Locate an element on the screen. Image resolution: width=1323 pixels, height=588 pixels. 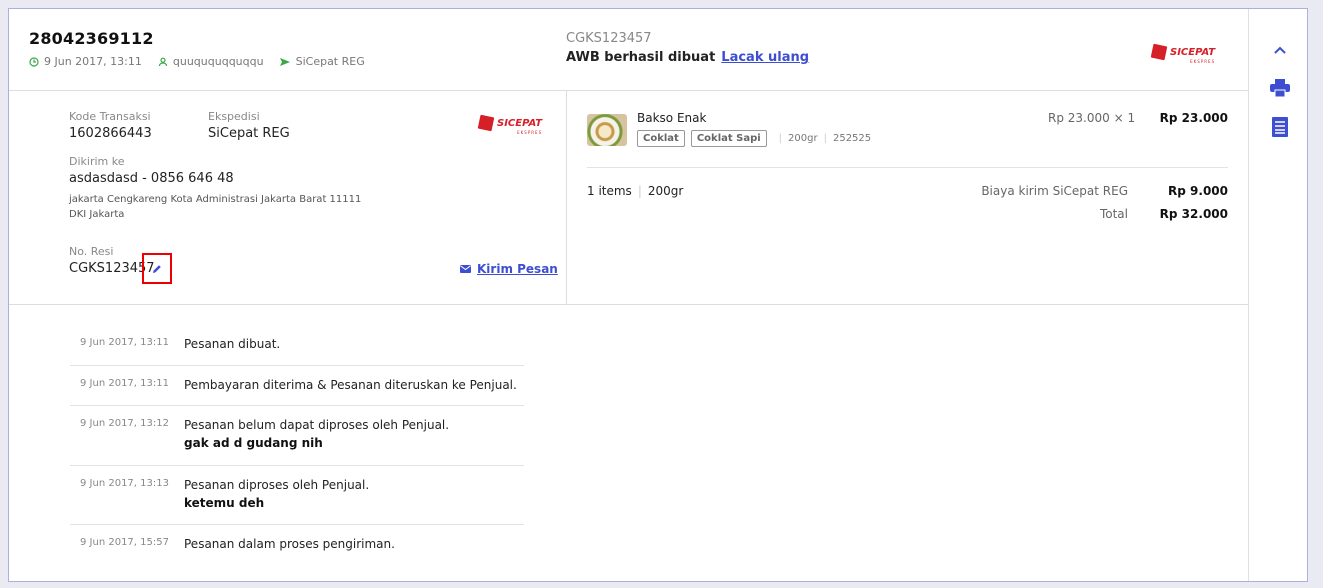
receipt-label: No. Resi is located at coordinates (91, 251).